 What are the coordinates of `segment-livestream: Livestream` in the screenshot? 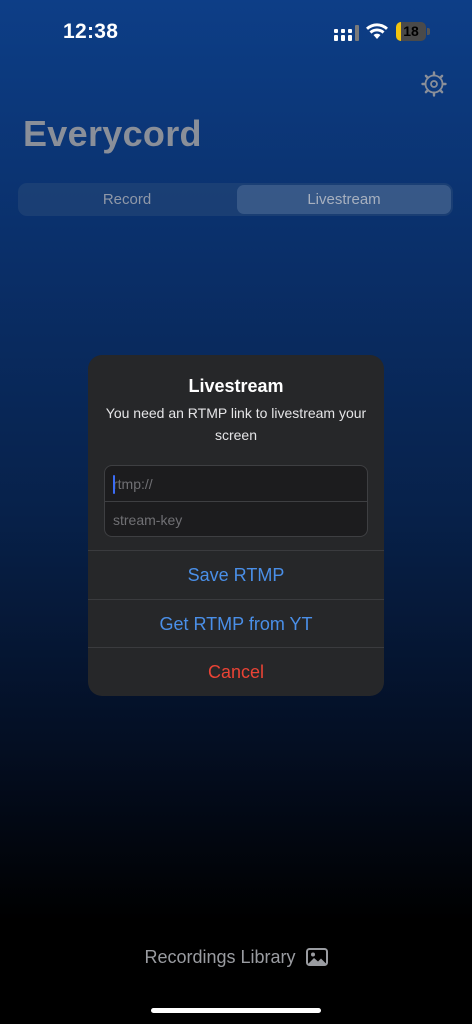 It's located at (344, 199).